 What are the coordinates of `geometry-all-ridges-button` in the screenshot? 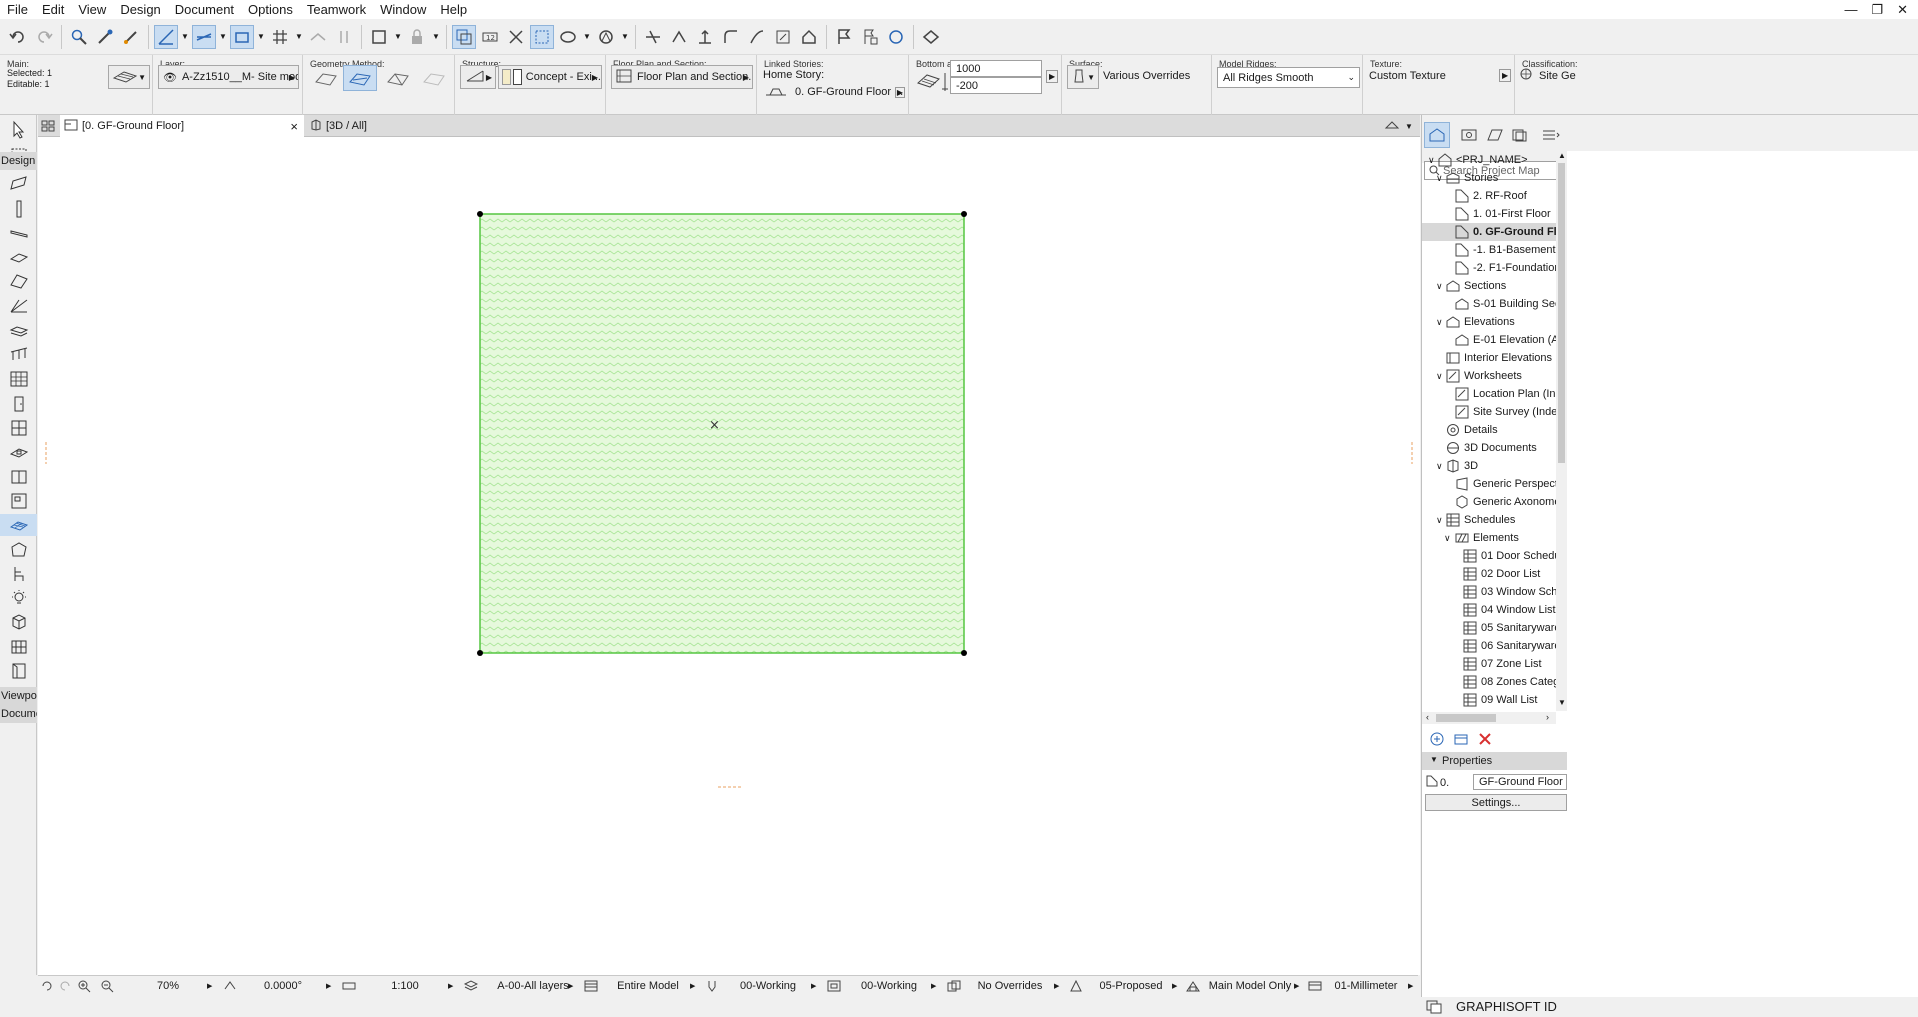 It's located at (398, 78).